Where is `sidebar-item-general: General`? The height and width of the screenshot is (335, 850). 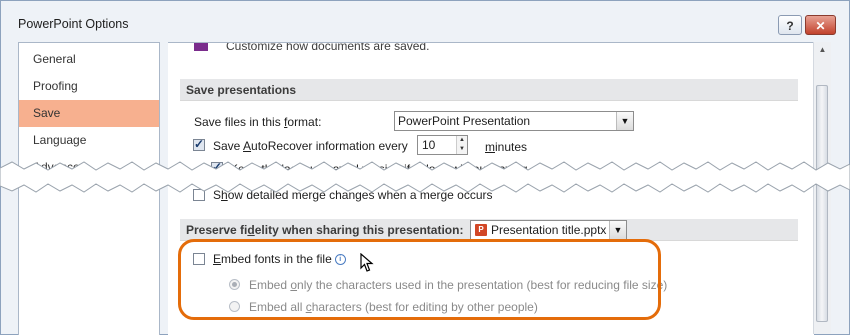
sidebar-item-general: General is located at coordinates (89, 59).